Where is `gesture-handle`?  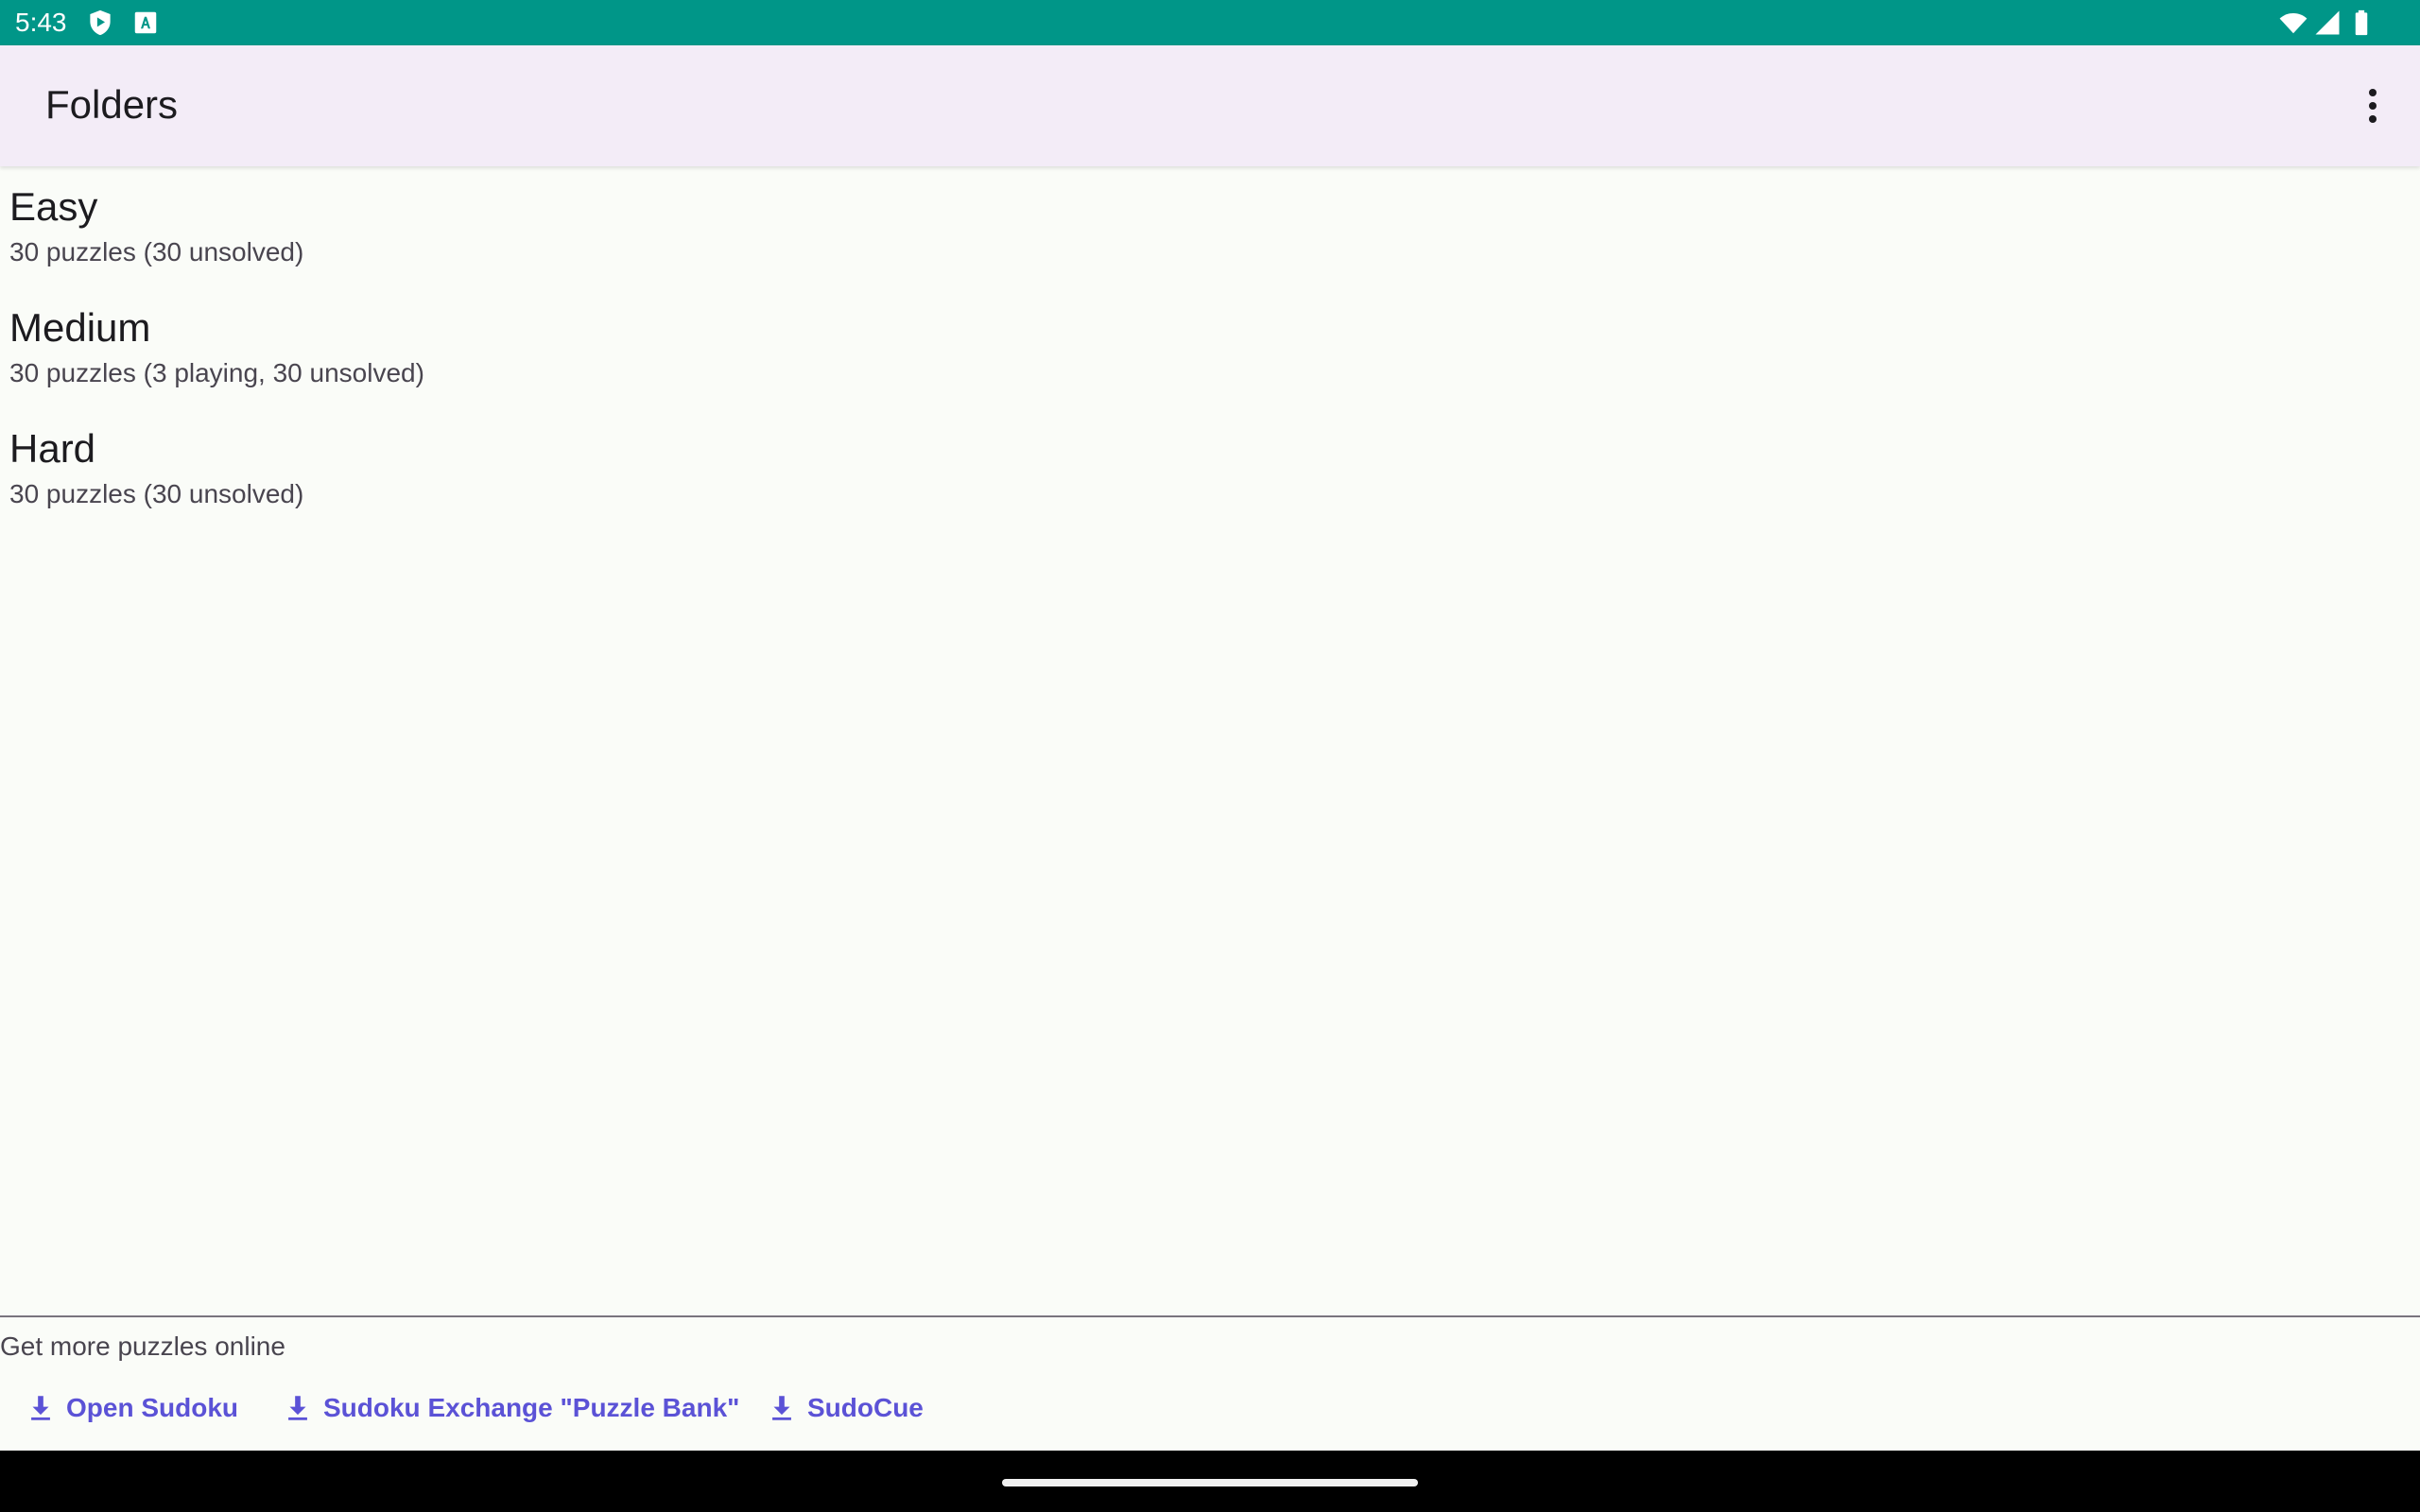
gesture-handle is located at coordinates (1210, 1482).